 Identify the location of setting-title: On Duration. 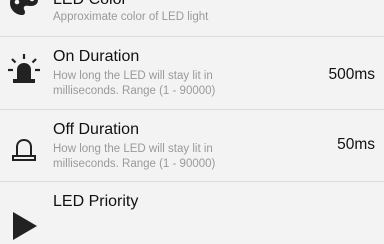
(96, 56).